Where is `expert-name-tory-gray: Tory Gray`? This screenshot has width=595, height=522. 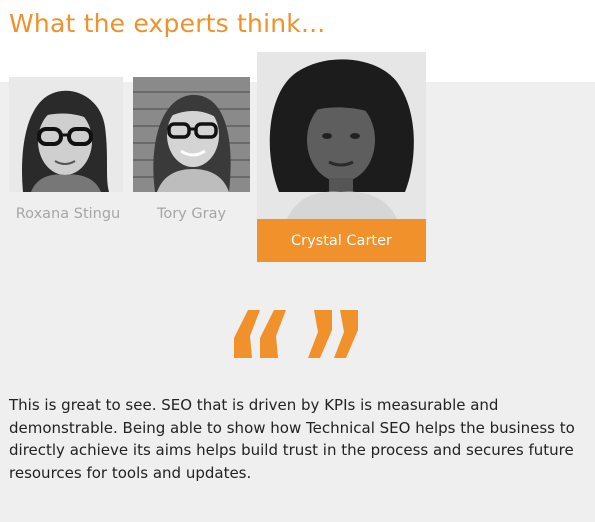
expert-name-tory-gray: Tory Gray is located at coordinates (191, 214).